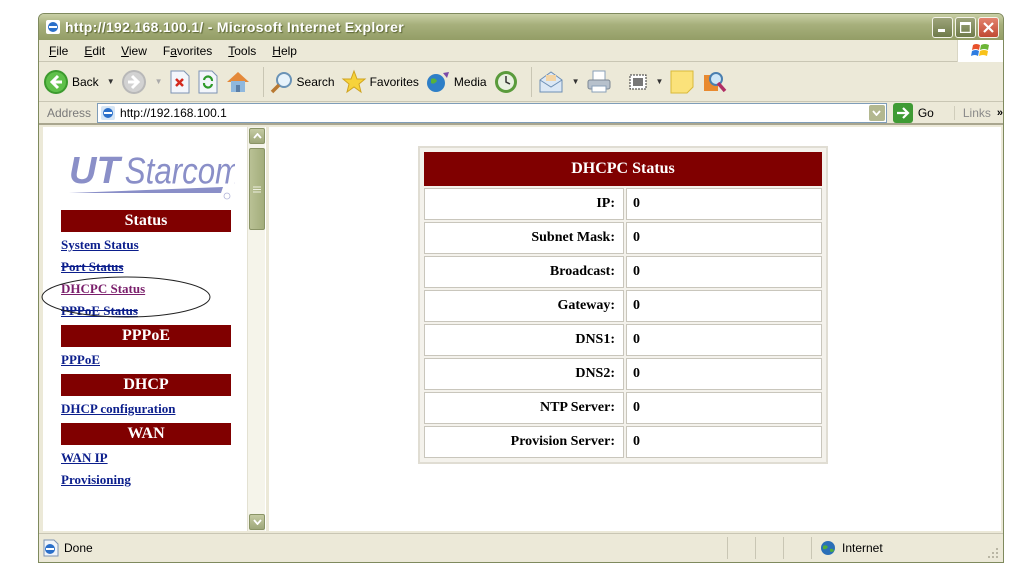 The width and height of the screenshot is (1017, 573). Describe the element at coordinates (125, 50) in the screenshot. I see `menu-accelerator: V` at that location.